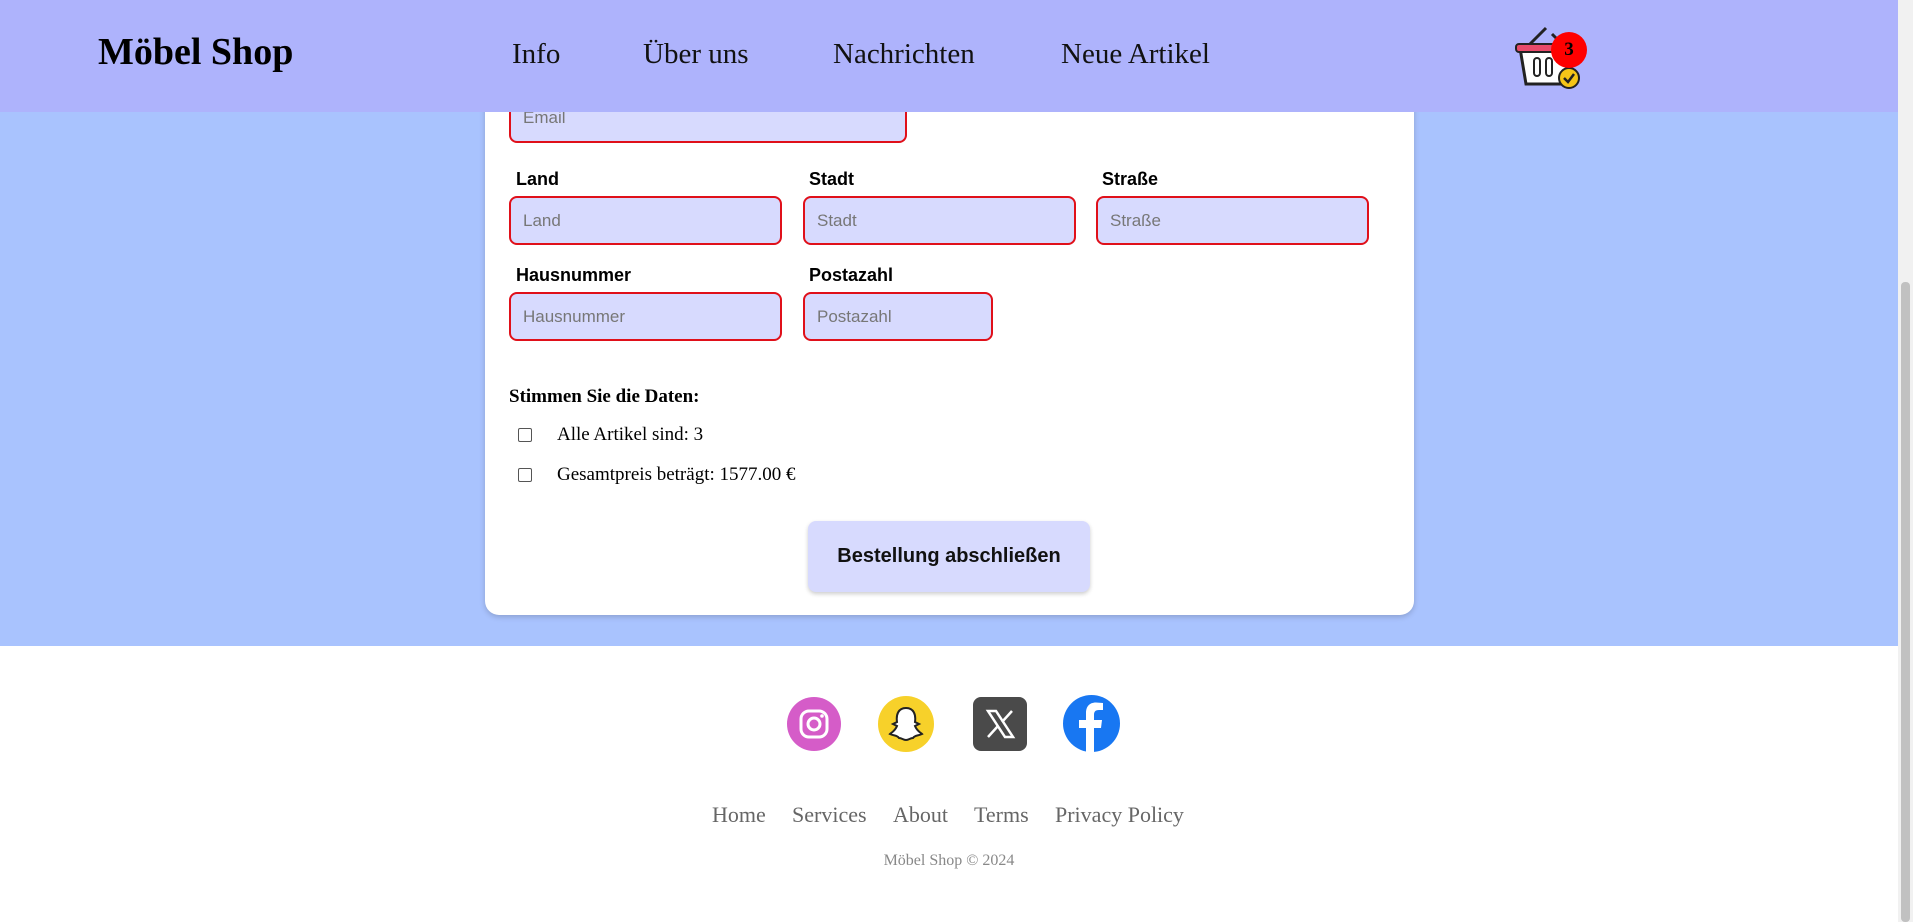 The width and height of the screenshot is (1913, 922). I want to click on stadt-label: Stadt, so click(831, 179).